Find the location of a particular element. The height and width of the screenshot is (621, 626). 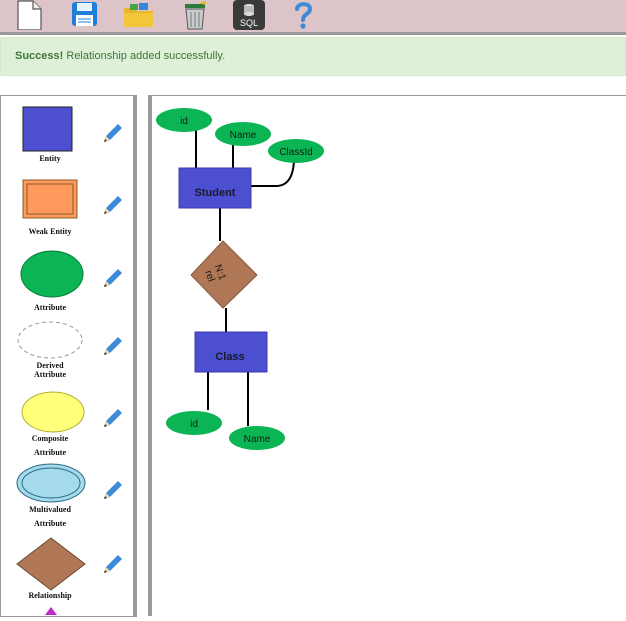

student-entity: Student is located at coordinates (215, 188).